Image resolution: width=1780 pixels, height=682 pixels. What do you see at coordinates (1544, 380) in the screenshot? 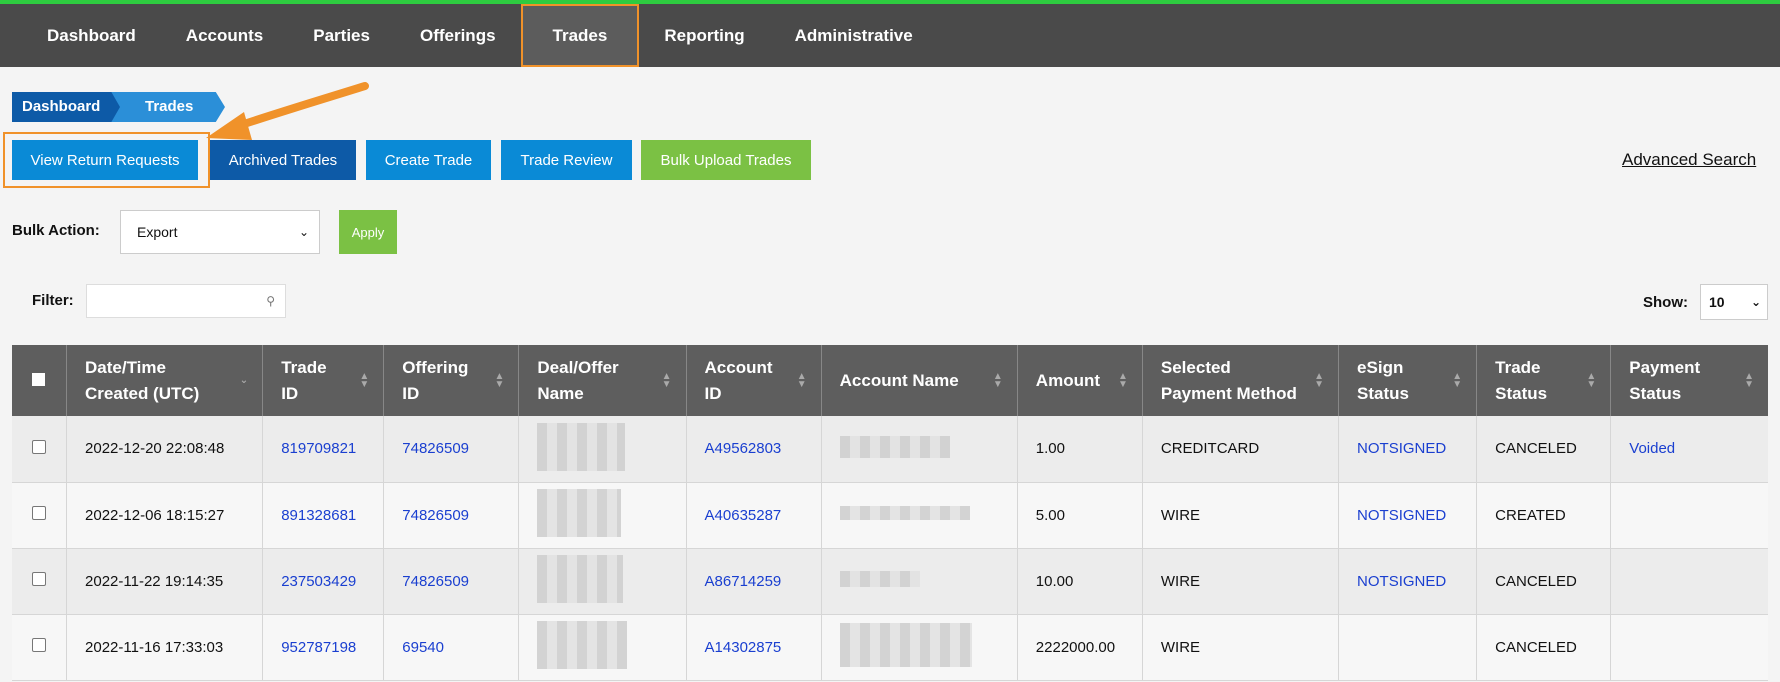
I see `header-trade-status: Trade Status ▲ ▼` at bounding box center [1544, 380].